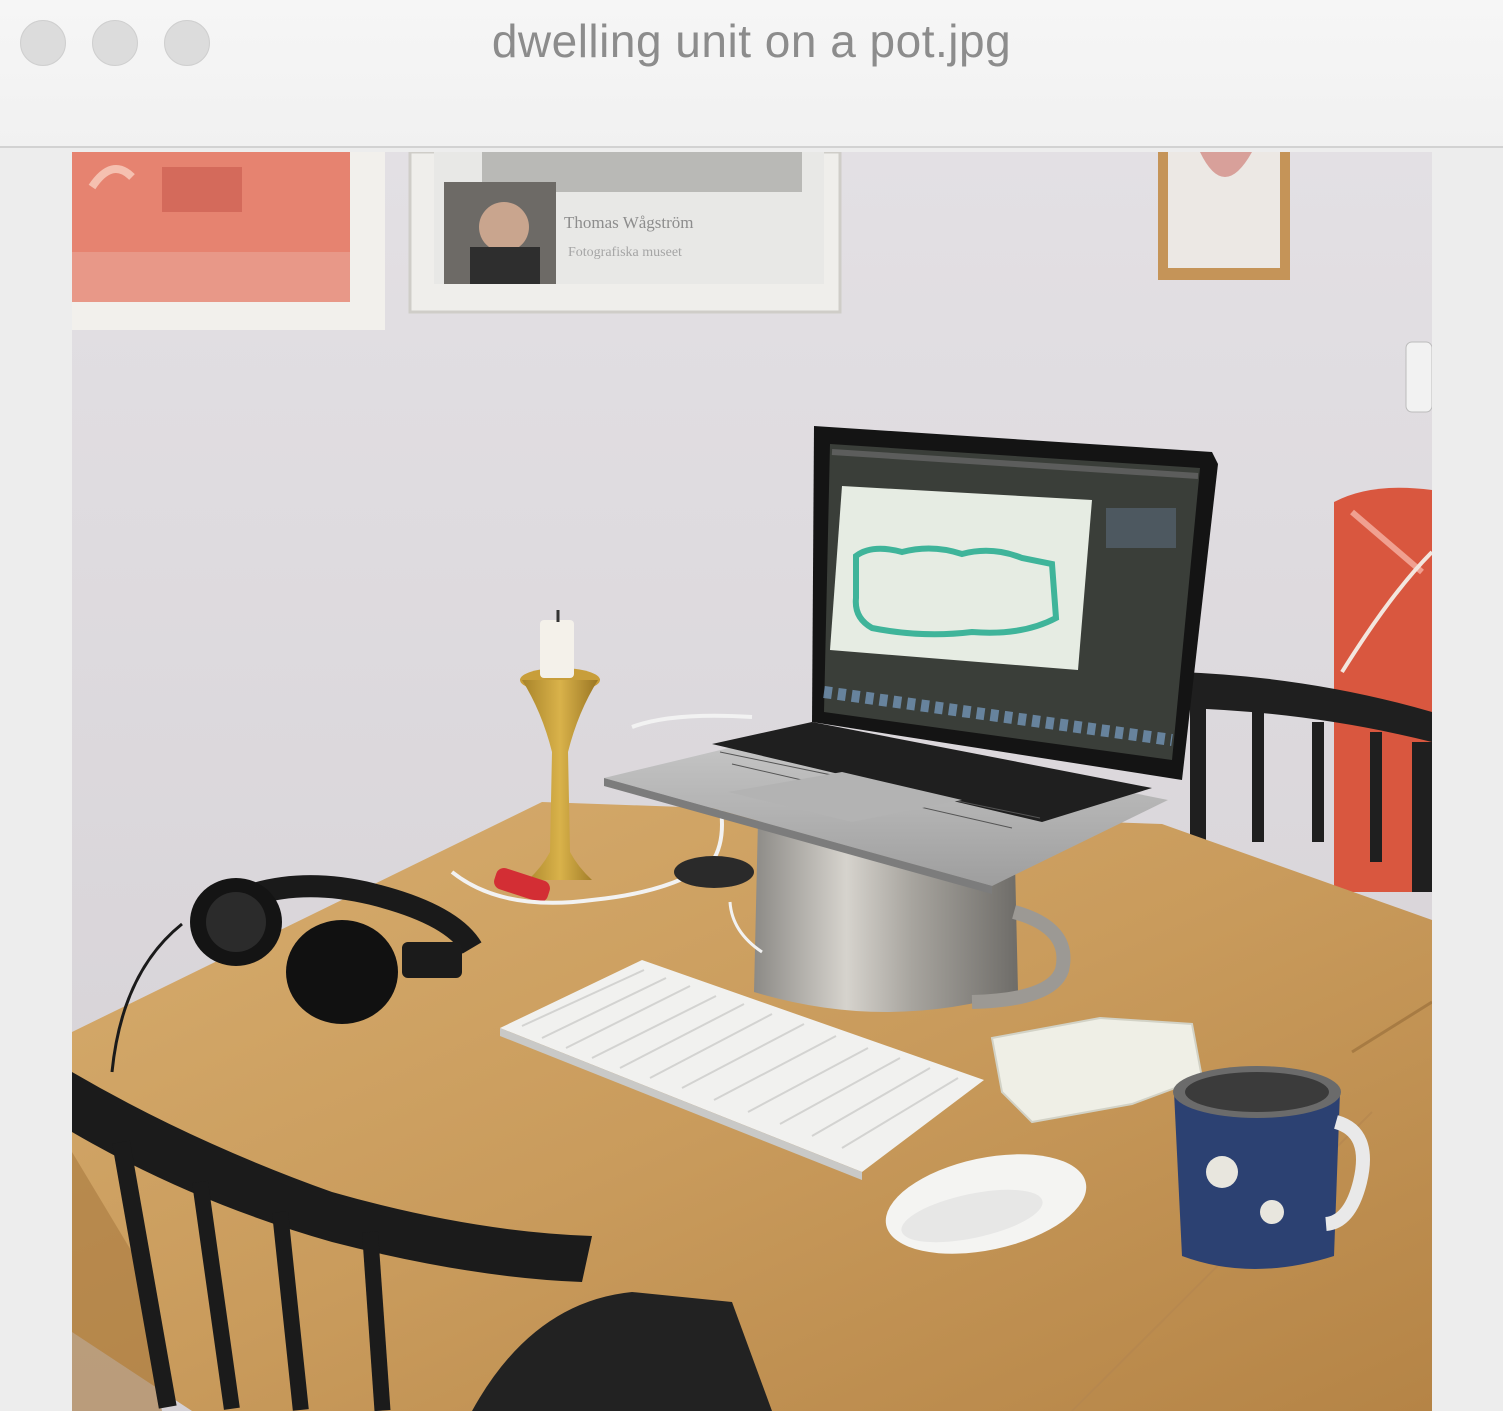  What do you see at coordinates (1418, 377) in the screenshot?
I see `wall-socket` at bounding box center [1418, 377].